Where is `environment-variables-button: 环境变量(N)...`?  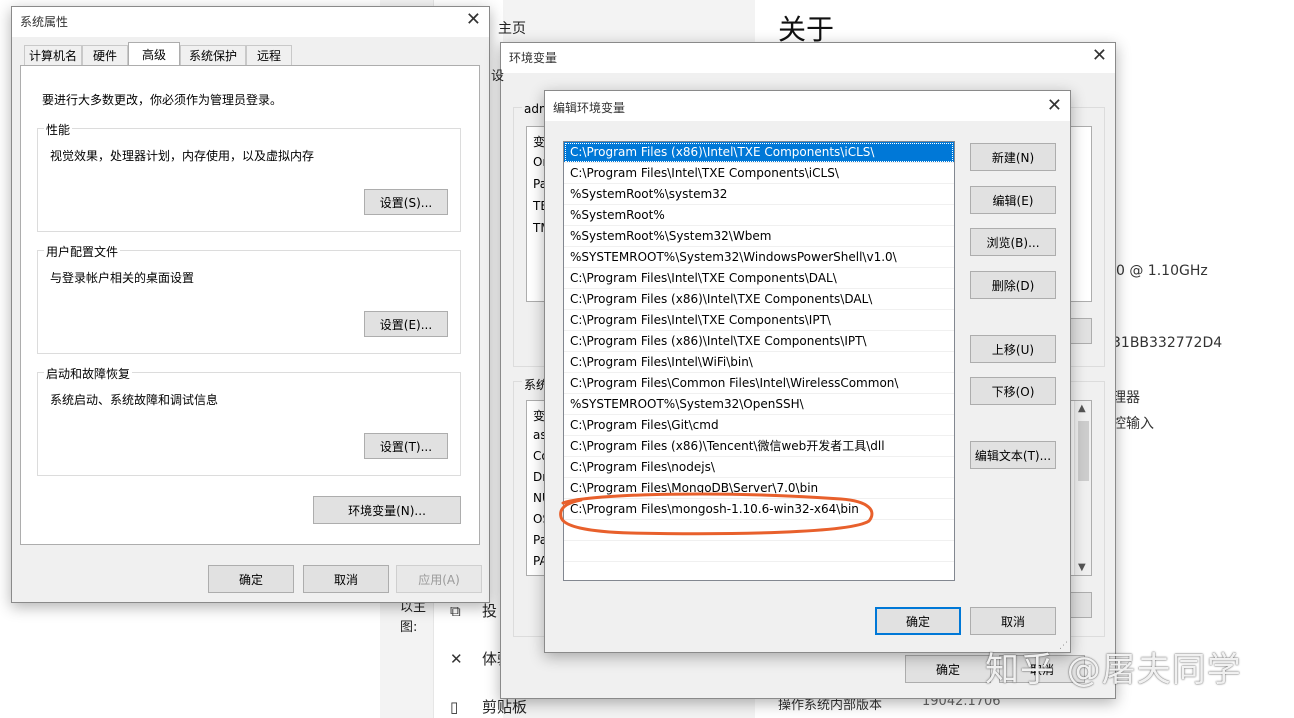
environment-variables-button: 环境变量(N)... is located at coordinates (387, 510).